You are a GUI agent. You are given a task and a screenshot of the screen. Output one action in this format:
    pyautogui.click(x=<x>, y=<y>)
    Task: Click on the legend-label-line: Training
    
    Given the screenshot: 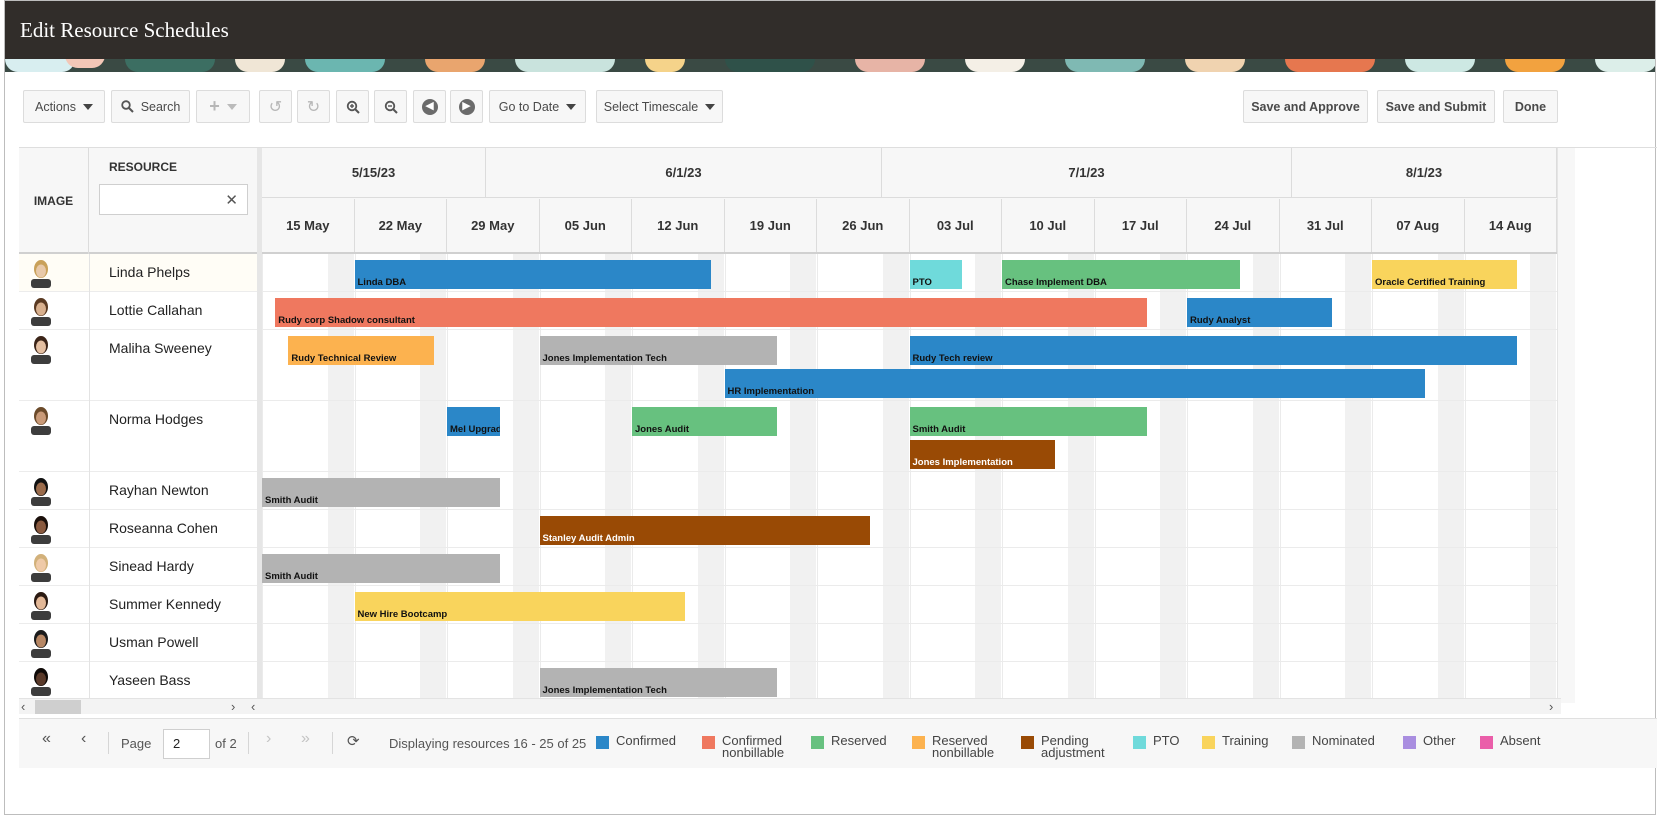 What is the action you would take?
    pyautogui.click(x=1245, y=740)
    